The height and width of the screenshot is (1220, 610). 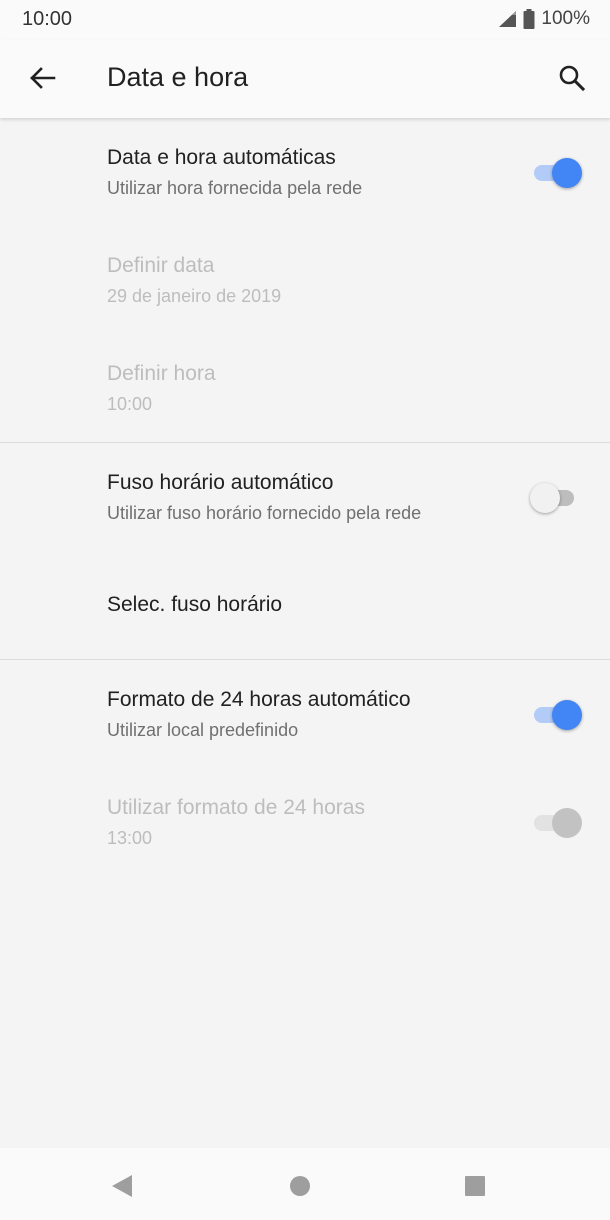 I want to click on auto-24h-switch, so click(x=556, y=715).